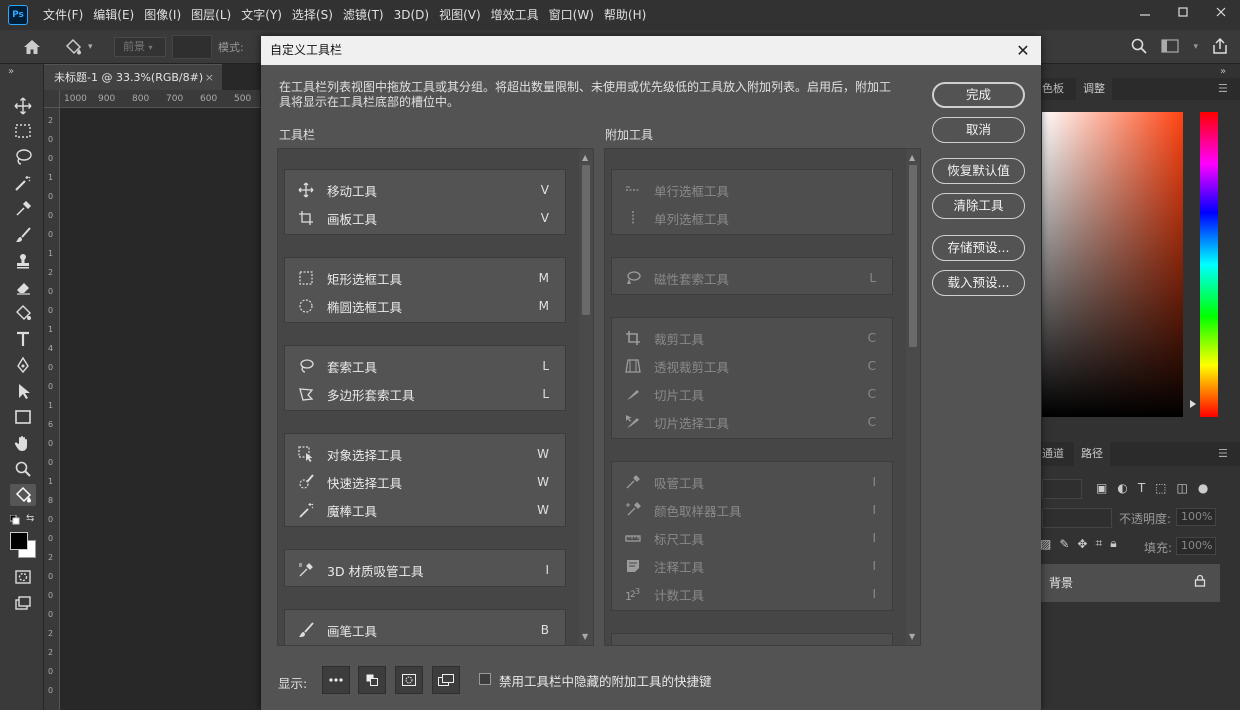 Image resolution: width=1240 pixels, height=710 pixels. Describe the element at coordinates (1223, 71) in the screenshot. I see `collapse-panels-icon: »` at that location.